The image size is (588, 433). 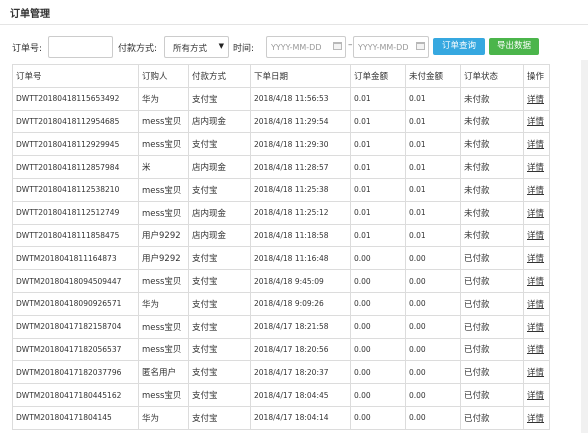 What do you see at coordinates (221, 46) in the screenshot?
I see `dropdown-arrow-icon: ▼` at bounding box center [221, 46].